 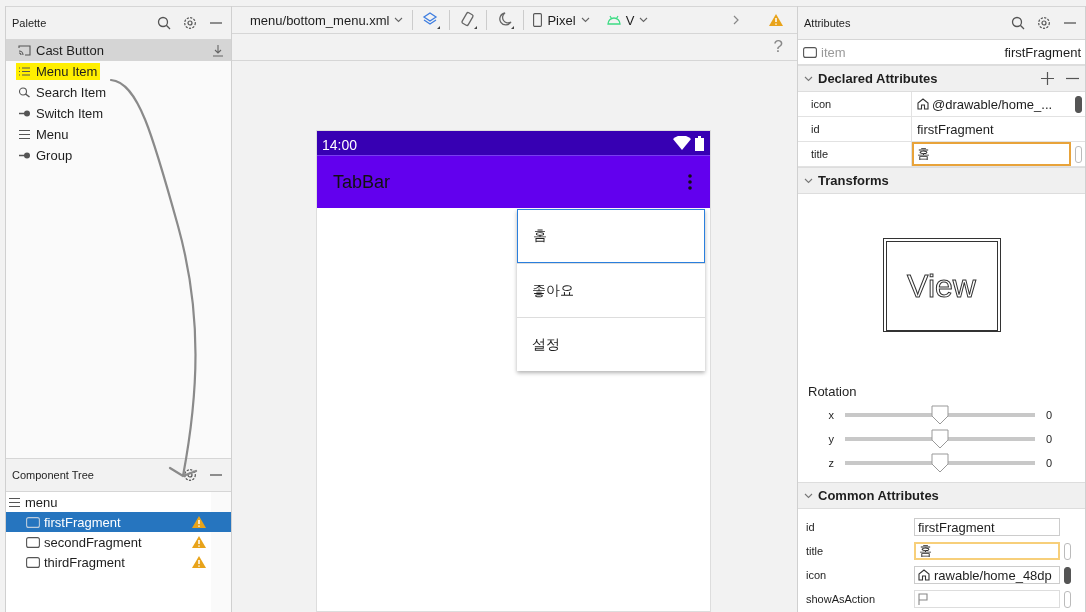 I want to click on attribute-name: showAsAction, so click(x=841, y=599).